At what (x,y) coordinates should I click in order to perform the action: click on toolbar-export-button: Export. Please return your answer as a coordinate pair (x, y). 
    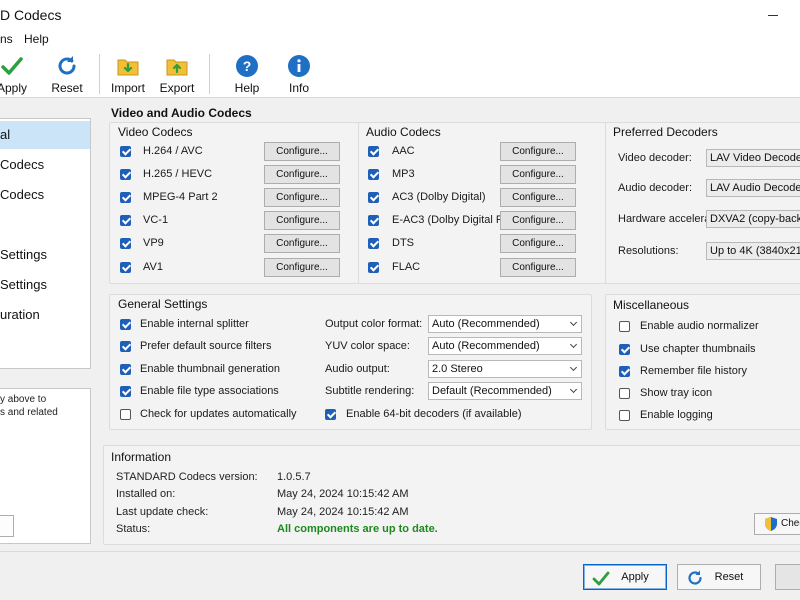
    Looking at the image, I should click on (177, 75).